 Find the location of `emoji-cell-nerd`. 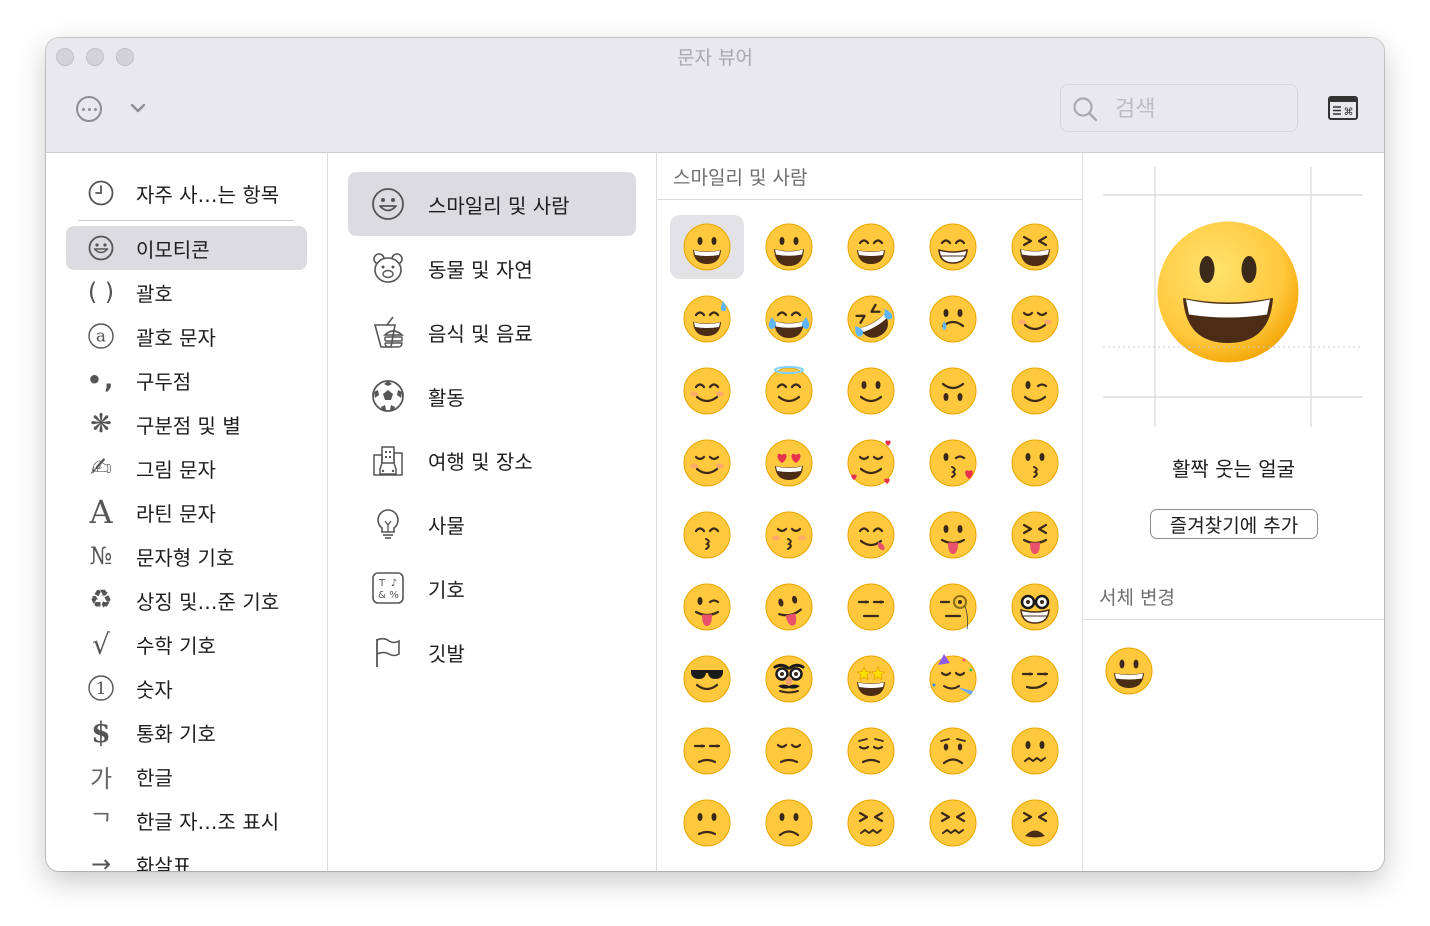

emoji-cell-nerd is located at coordinates (1035, 607).